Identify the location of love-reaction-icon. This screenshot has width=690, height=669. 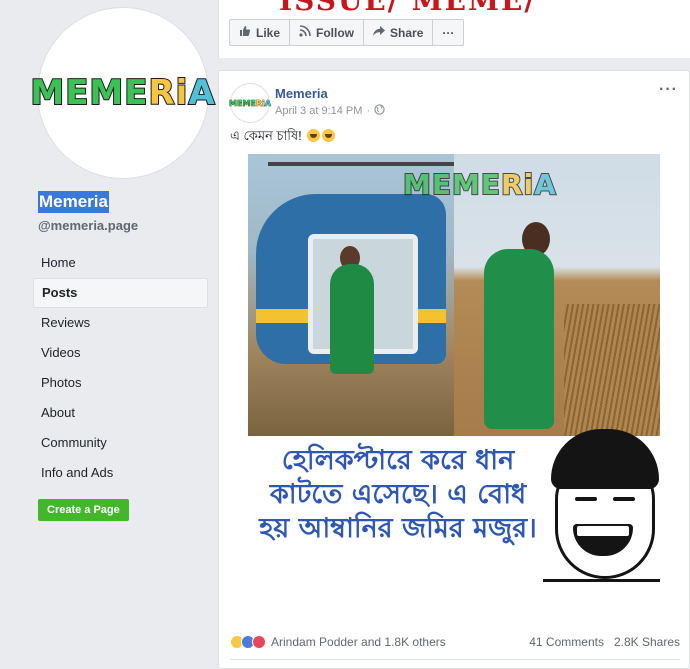
(259, 642).